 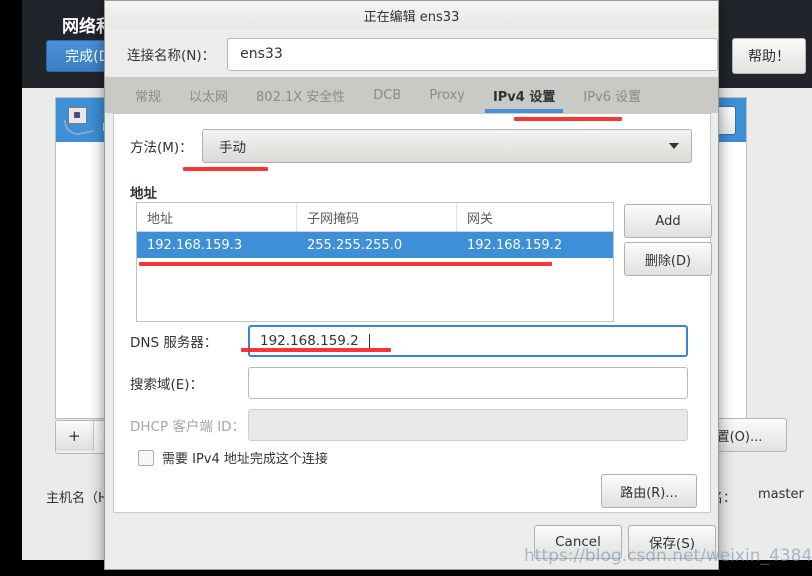 I want to click on table-header-row: 地址 子网掩码 网关, so click(x=375, y=217).